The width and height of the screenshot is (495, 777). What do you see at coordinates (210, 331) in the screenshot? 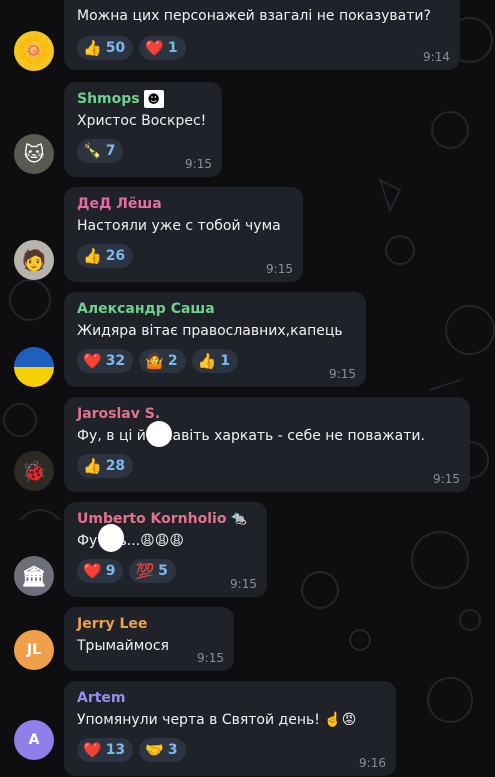
I see `message-text: Жидяра вітає православних,капець` at bounding box center [210, 331].